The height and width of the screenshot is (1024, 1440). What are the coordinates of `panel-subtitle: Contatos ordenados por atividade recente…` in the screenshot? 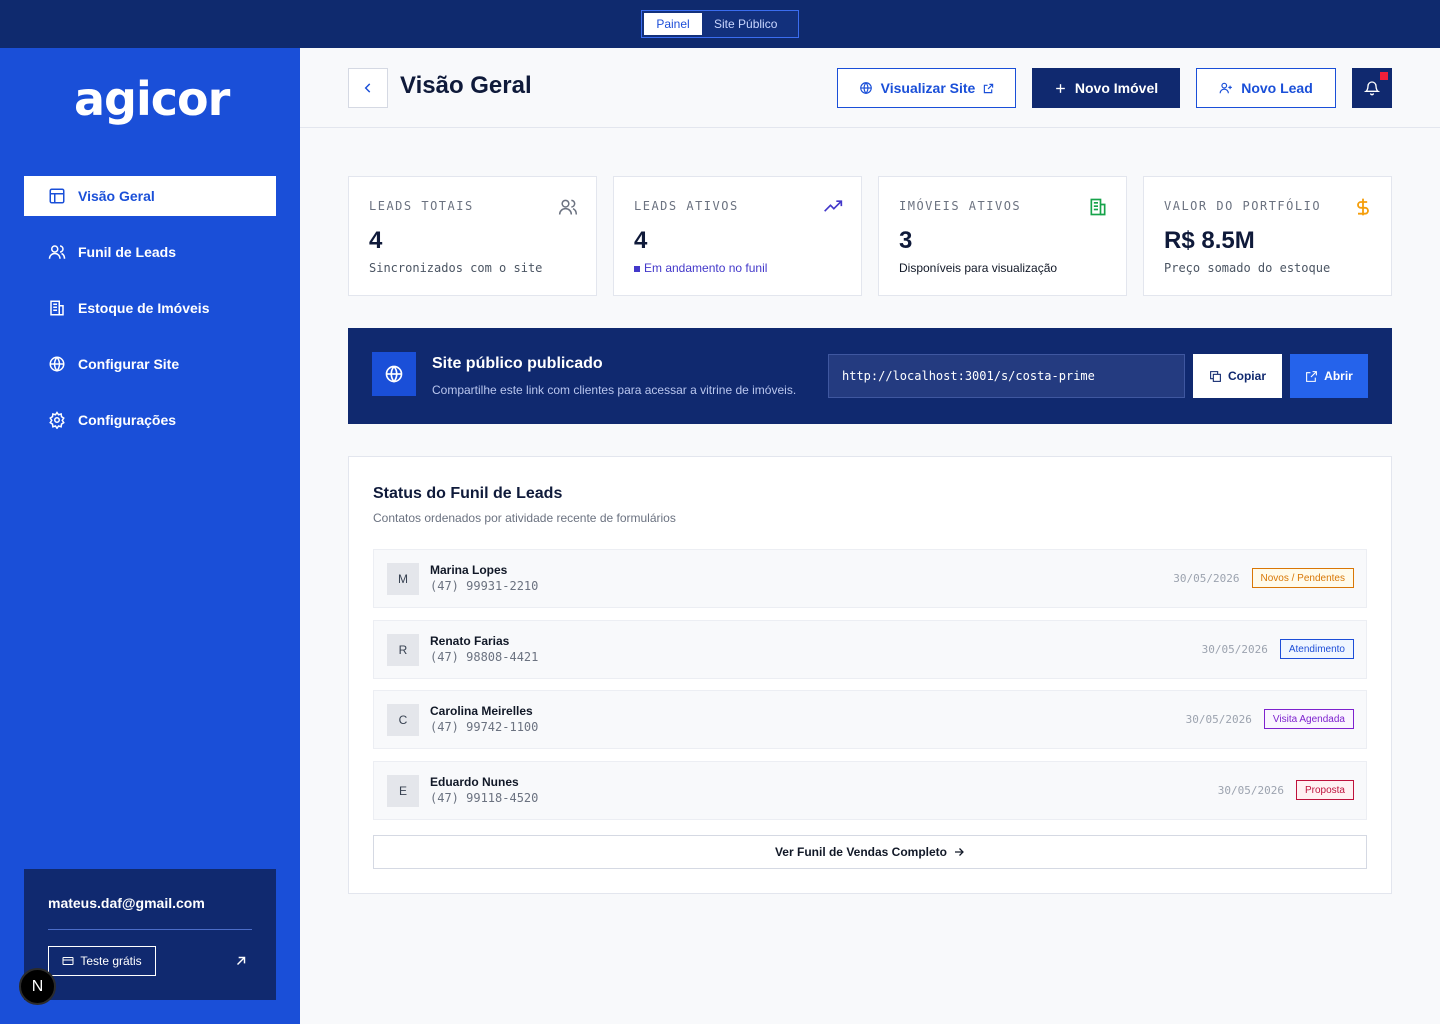 It's located at (524, 518).